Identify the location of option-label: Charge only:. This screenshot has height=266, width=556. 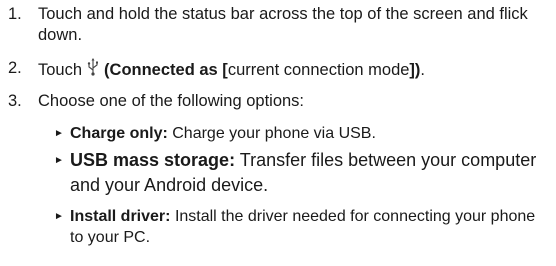
(119, 133).